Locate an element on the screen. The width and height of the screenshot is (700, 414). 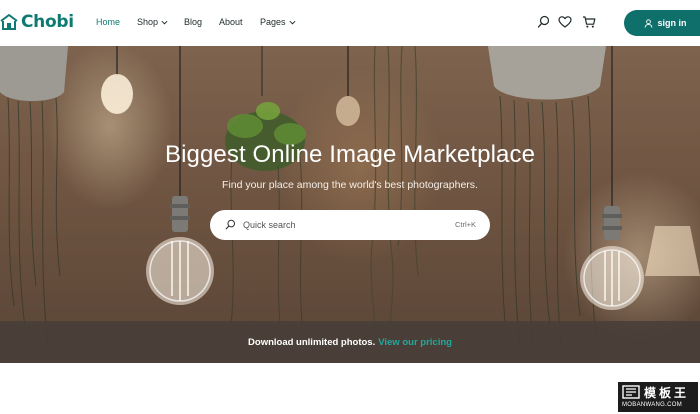
nav-item-shop: Shop is located at coordinates (152, 22).